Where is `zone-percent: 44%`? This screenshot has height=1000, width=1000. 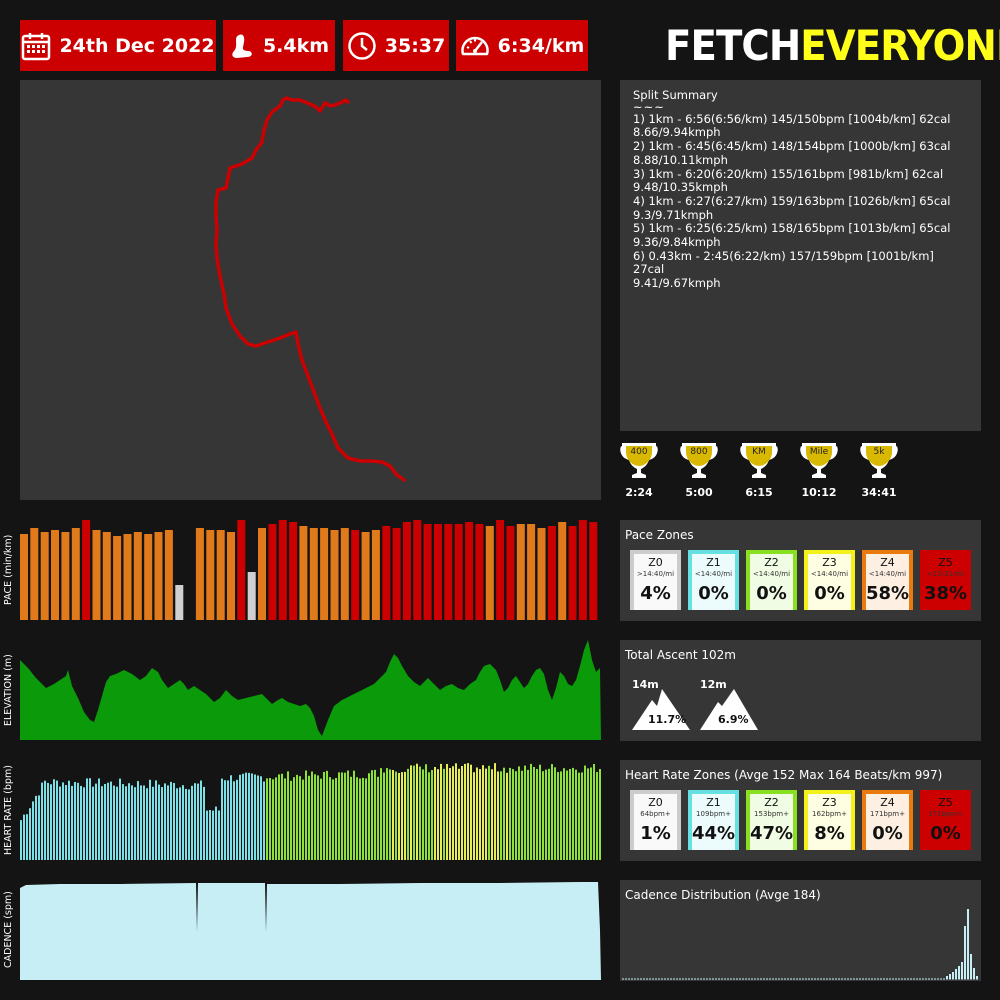
zone-percent: 44% is located at coordinates (714, 833).